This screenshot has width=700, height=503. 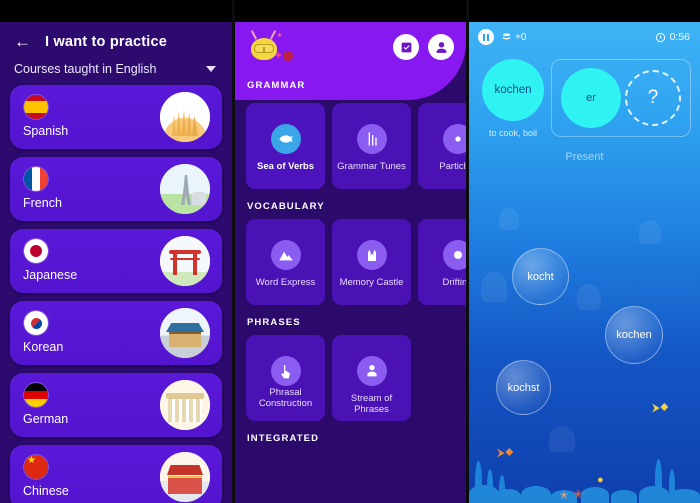 I want to click on landmark-gyeongbokgung-image, so click(x=185, y=333).